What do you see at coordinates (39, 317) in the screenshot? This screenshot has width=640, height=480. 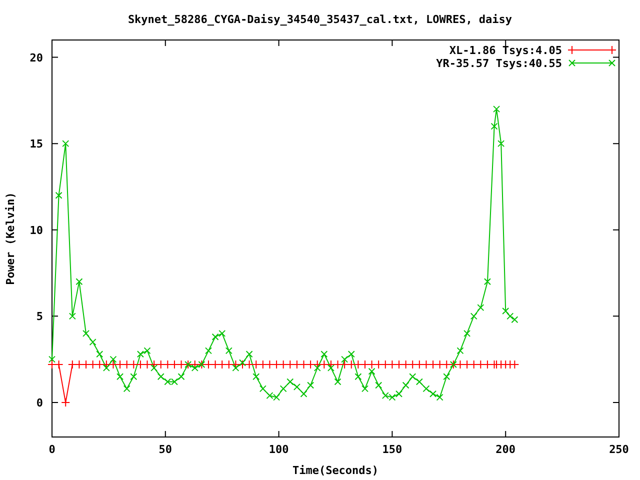 I see `y-tick-label: 5` at bounding box center [39, 317].